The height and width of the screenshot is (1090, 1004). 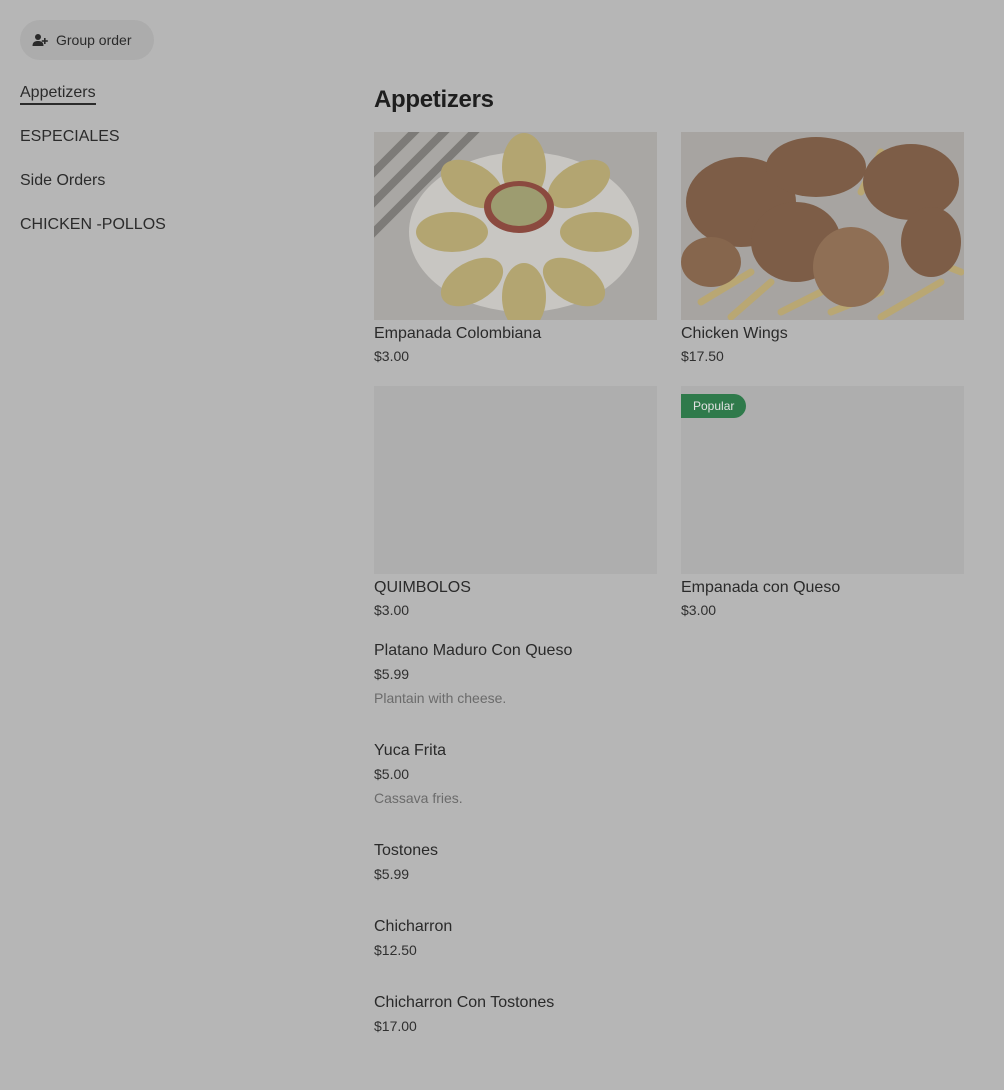 I want to click on sidebar-item-especiales: ESPECIALES, so click(x=170, y=146).